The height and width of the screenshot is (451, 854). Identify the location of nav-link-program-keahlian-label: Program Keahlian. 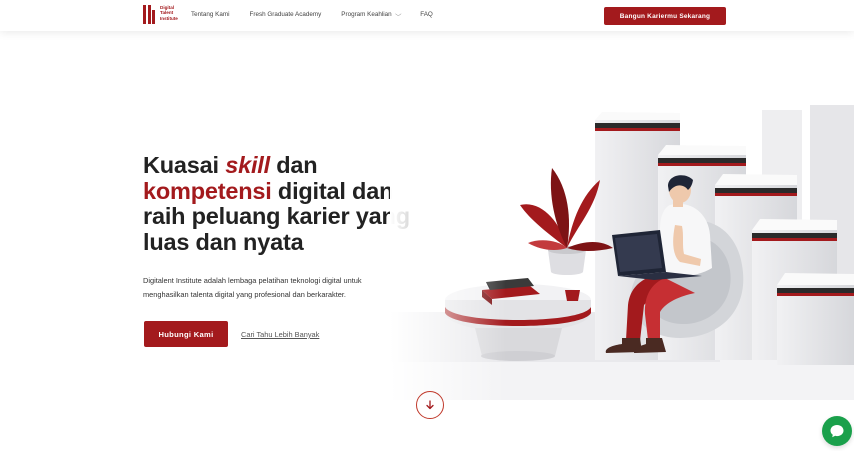
(366, 14).